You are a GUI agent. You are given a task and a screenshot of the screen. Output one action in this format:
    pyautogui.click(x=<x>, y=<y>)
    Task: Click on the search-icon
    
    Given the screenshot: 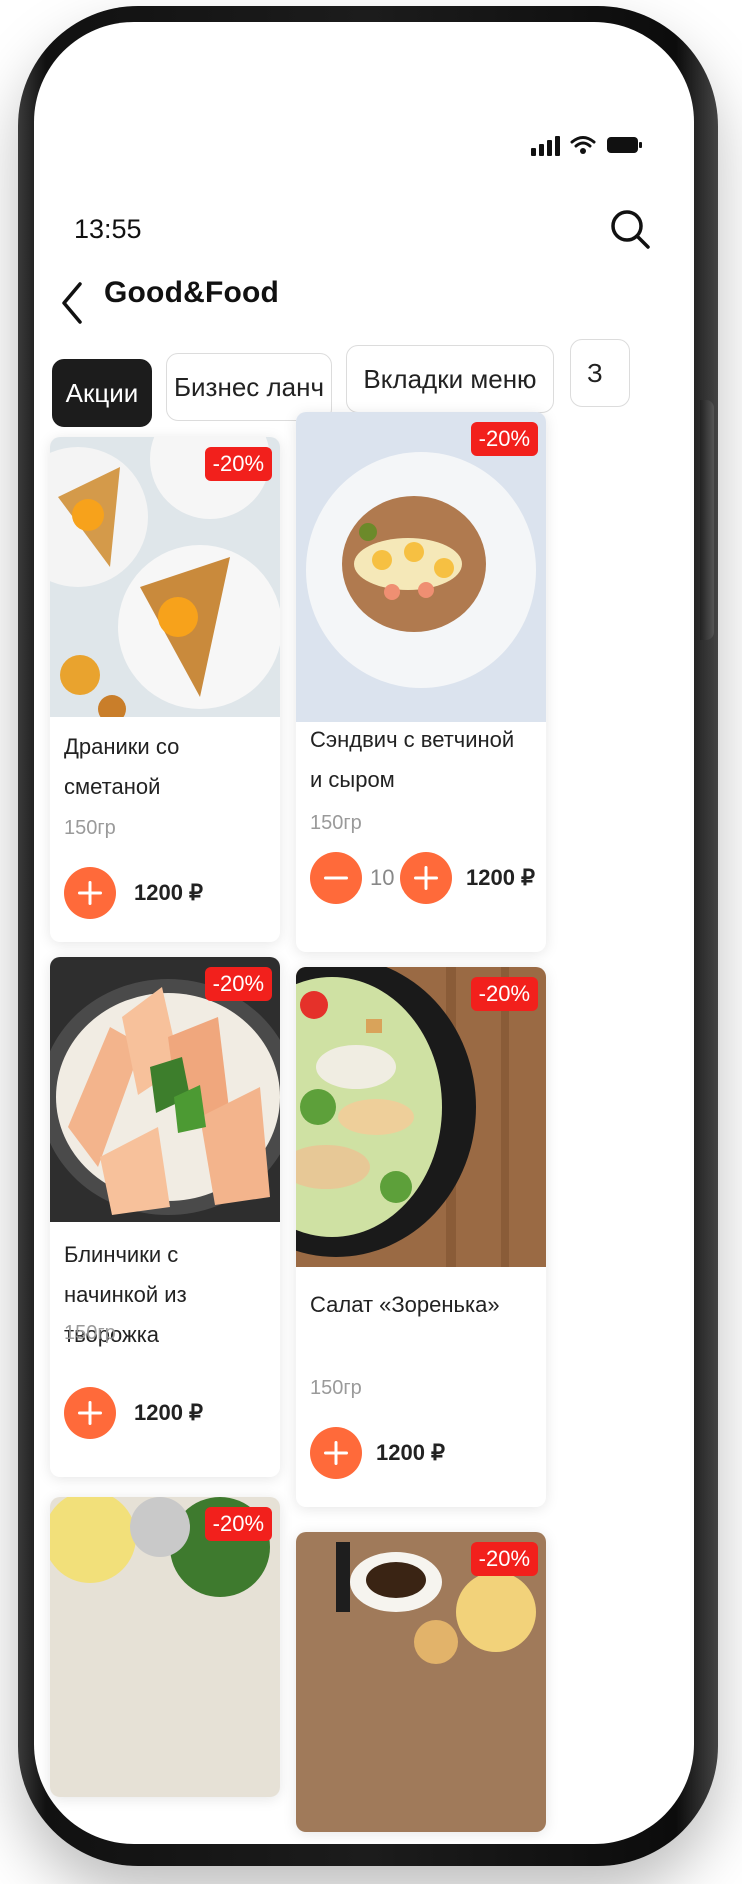 What is the action you would take?
    pyautogui.click(x=630, y=229)
    